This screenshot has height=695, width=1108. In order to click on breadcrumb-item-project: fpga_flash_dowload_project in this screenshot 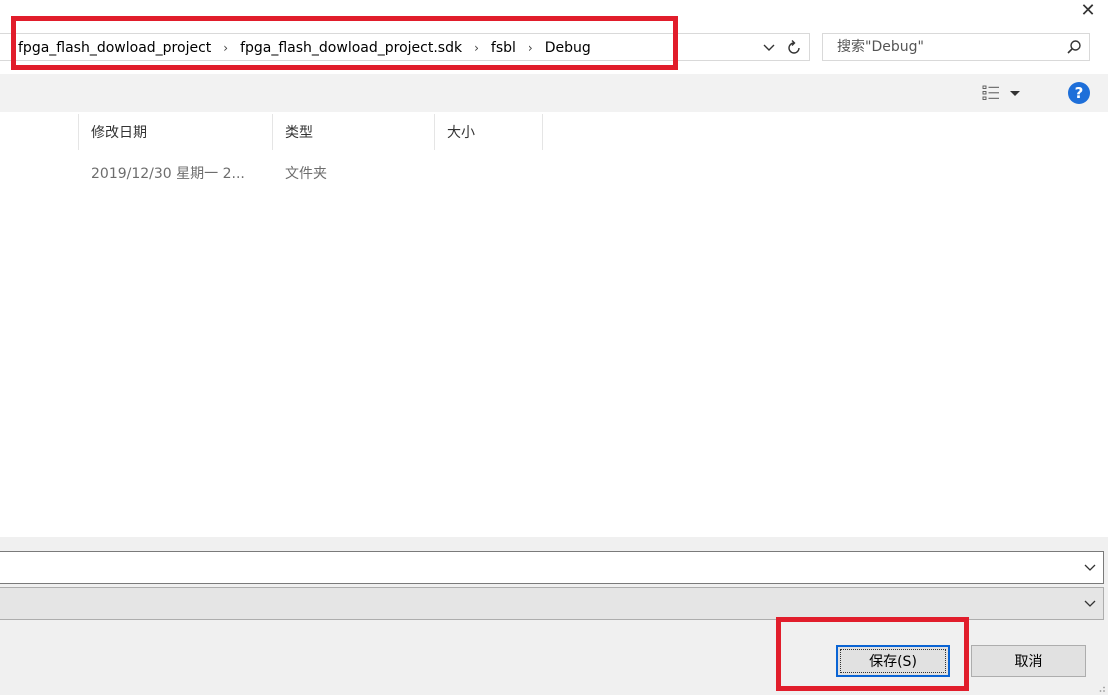, I will do `click(114, 48)`.